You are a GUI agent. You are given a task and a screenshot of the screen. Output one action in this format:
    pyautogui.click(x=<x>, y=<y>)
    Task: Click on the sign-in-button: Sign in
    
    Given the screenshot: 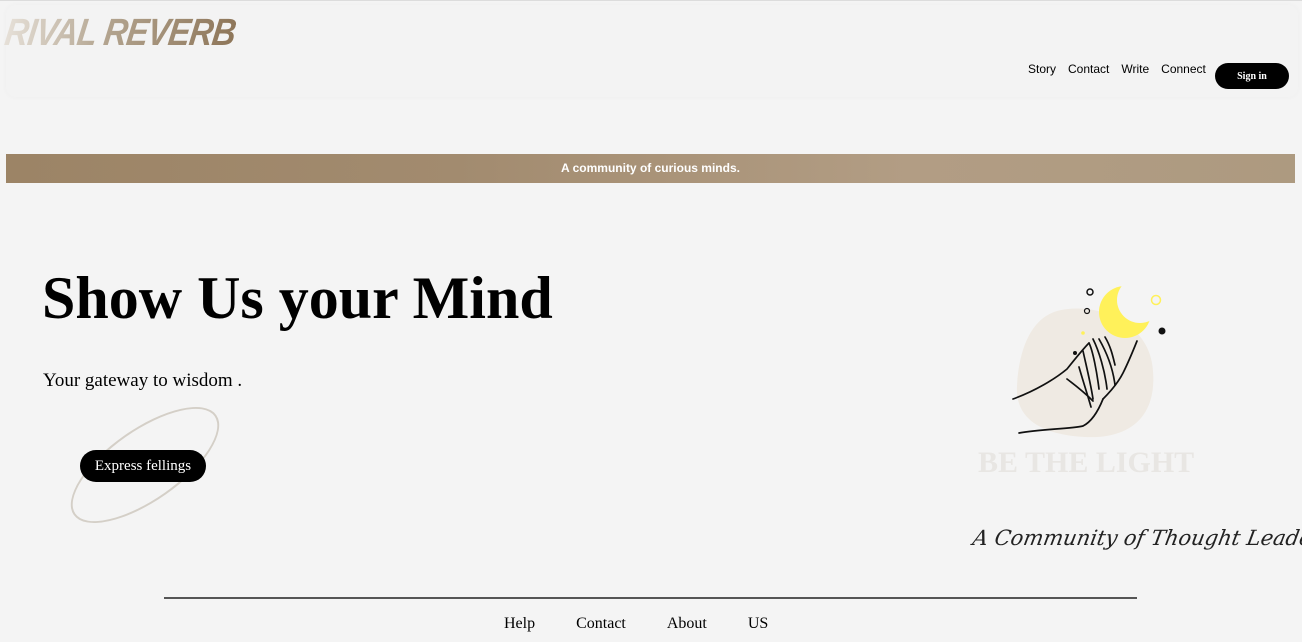 What is the action you would take?
    pyautogui.click(x=1252, y=76)
    